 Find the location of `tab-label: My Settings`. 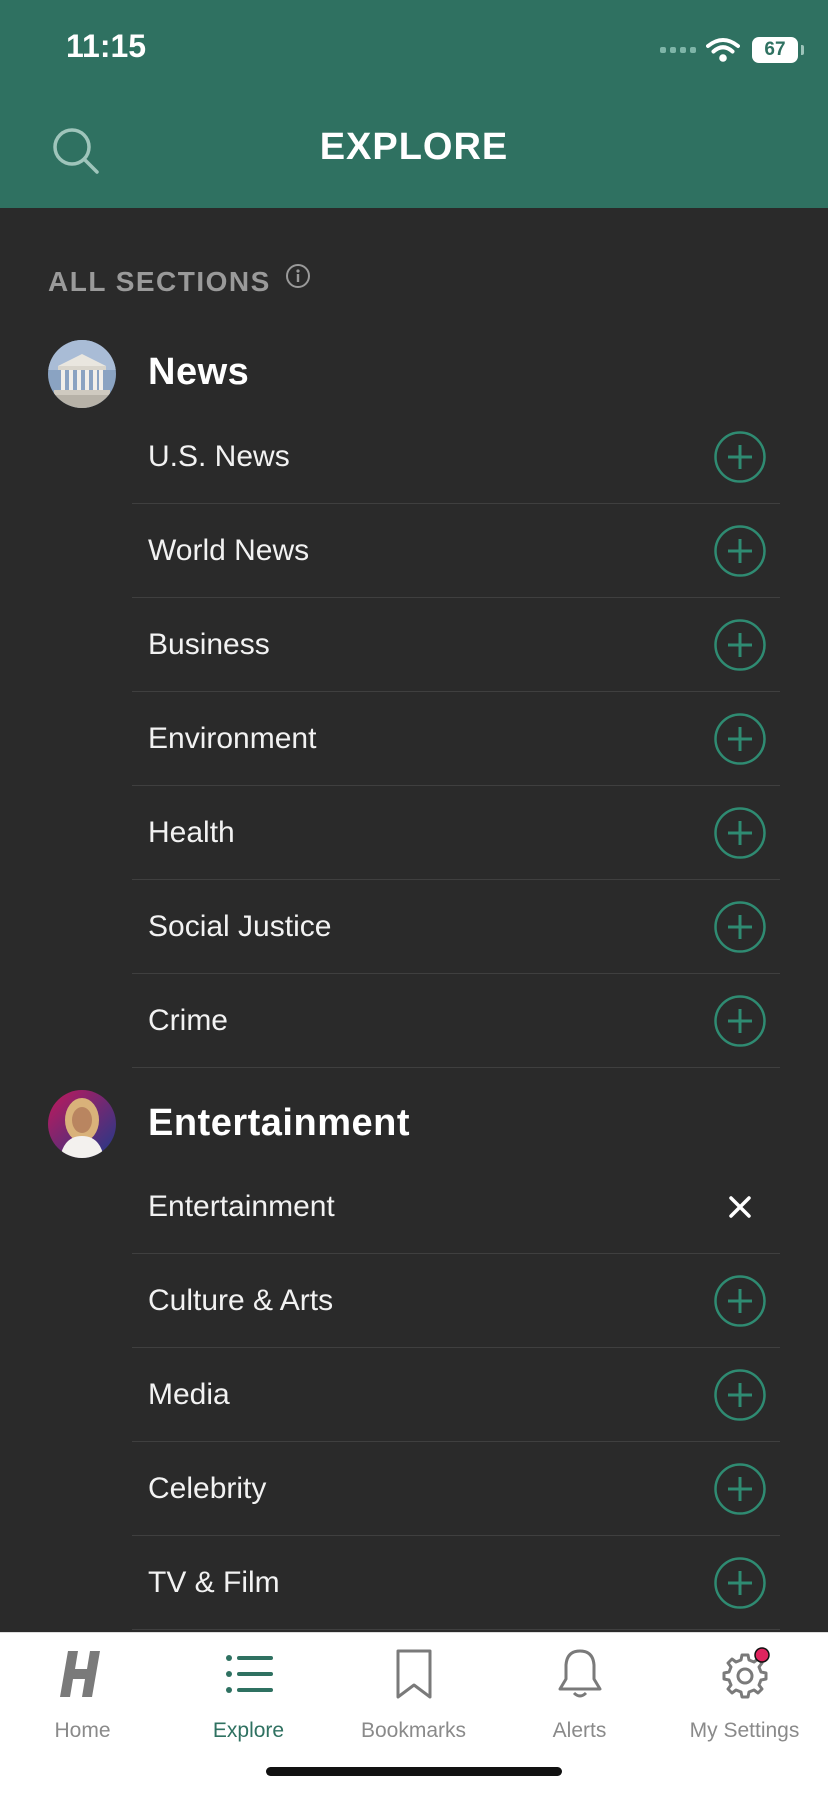

tab-label: My Settings is located at coordinates (744, 1730).